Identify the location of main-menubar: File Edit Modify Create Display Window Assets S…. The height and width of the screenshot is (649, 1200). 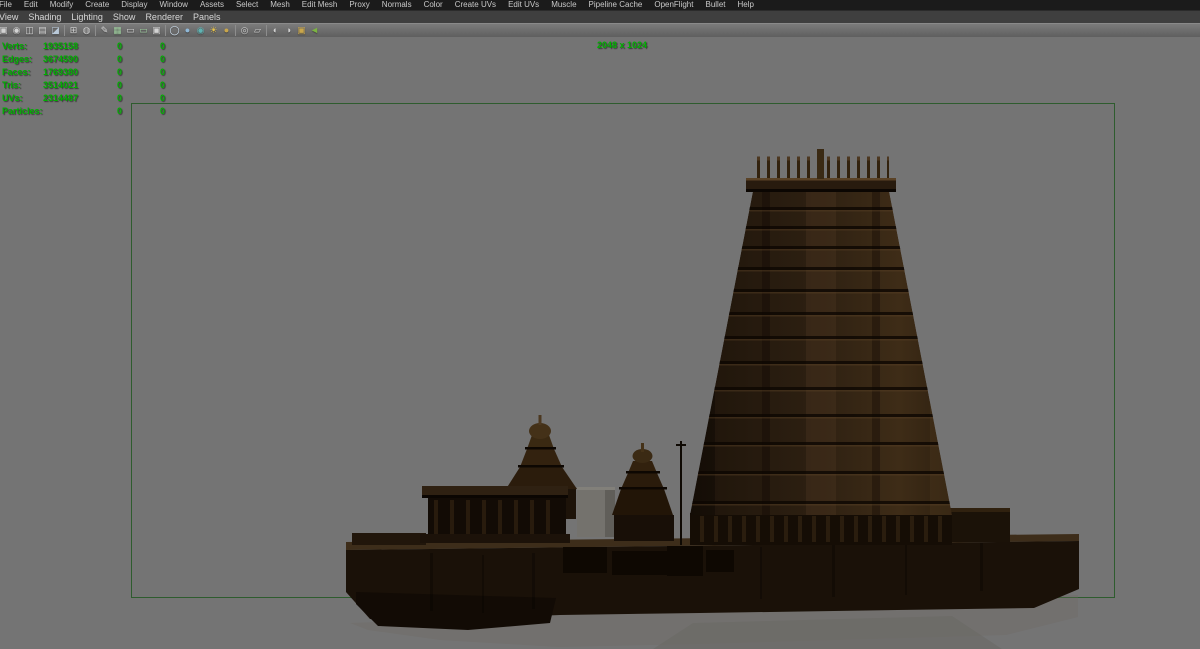
(600, 5).